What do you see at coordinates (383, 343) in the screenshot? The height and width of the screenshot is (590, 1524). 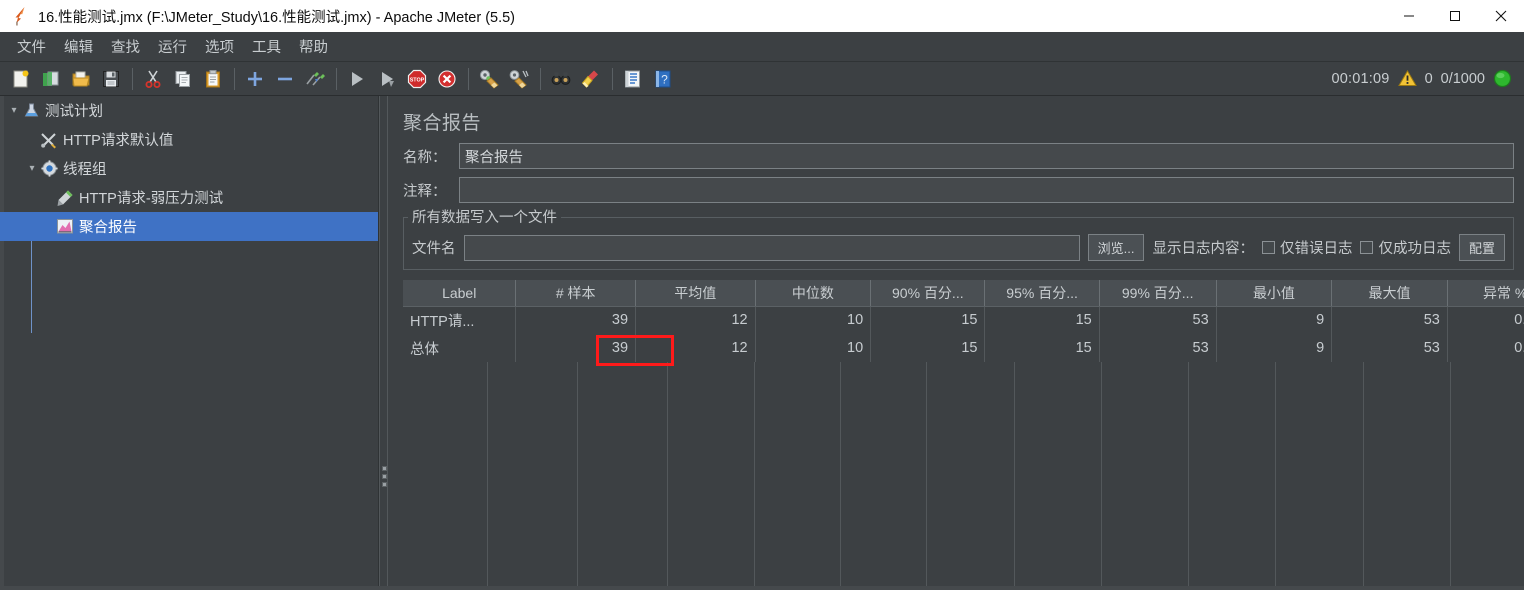 I see `panel-splitter` at bounding box center [383, 343].